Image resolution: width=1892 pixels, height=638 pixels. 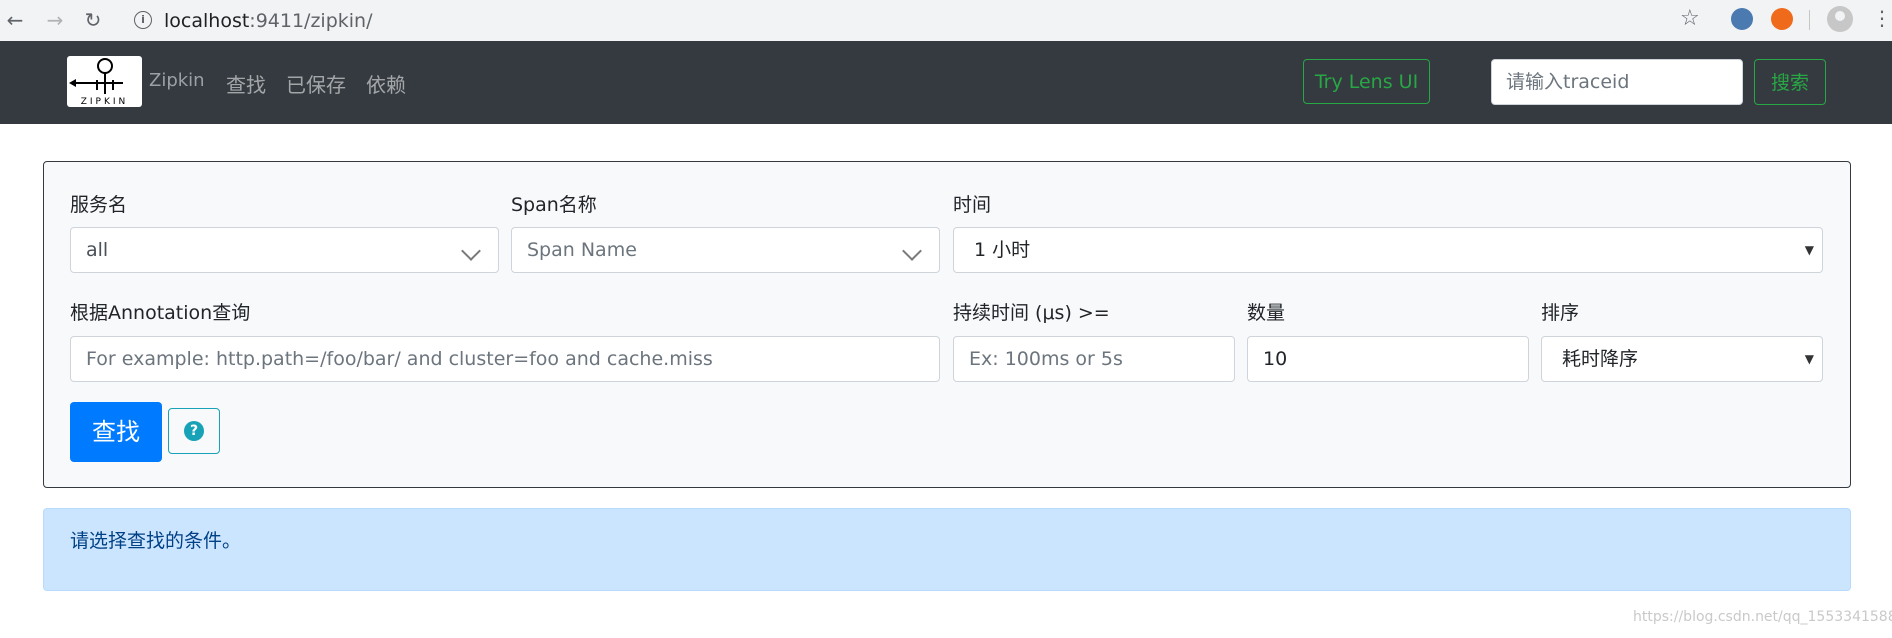 I want to click on duration-input: Ex: 100ms or 5s, so click(x=1094, y=359).